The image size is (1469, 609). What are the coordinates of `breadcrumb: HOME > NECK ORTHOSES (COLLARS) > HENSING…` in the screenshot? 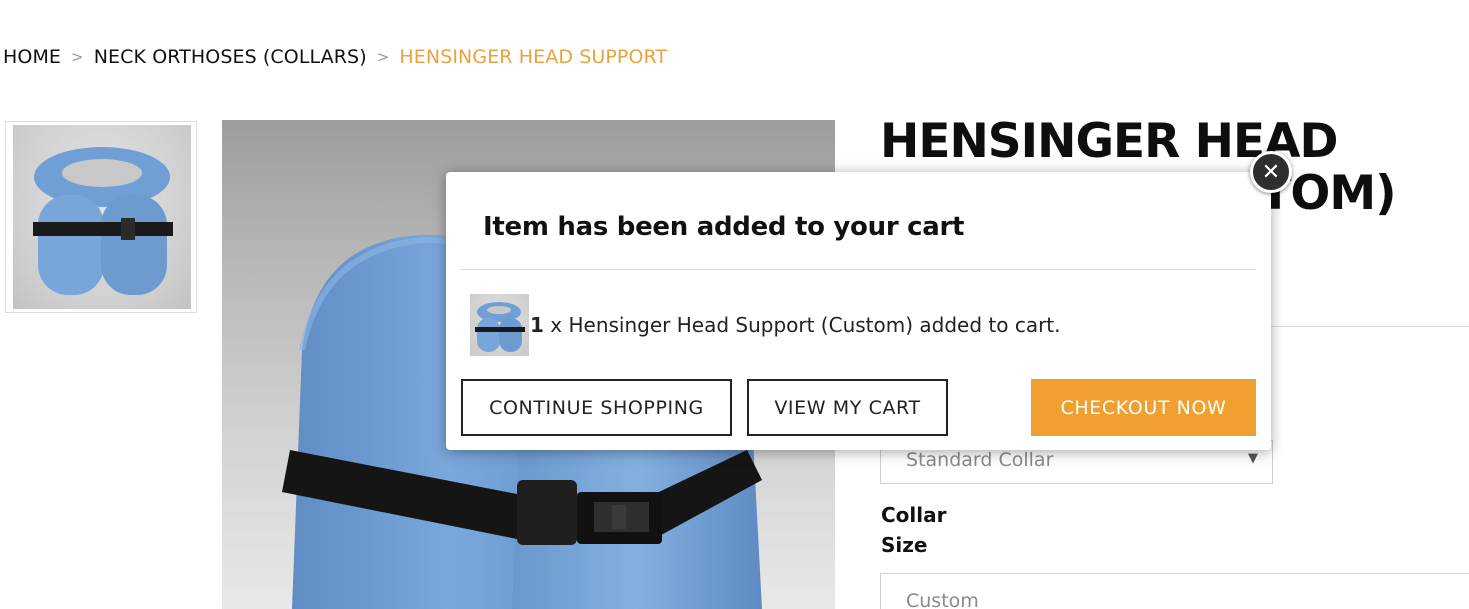 It's located at (335, 57).